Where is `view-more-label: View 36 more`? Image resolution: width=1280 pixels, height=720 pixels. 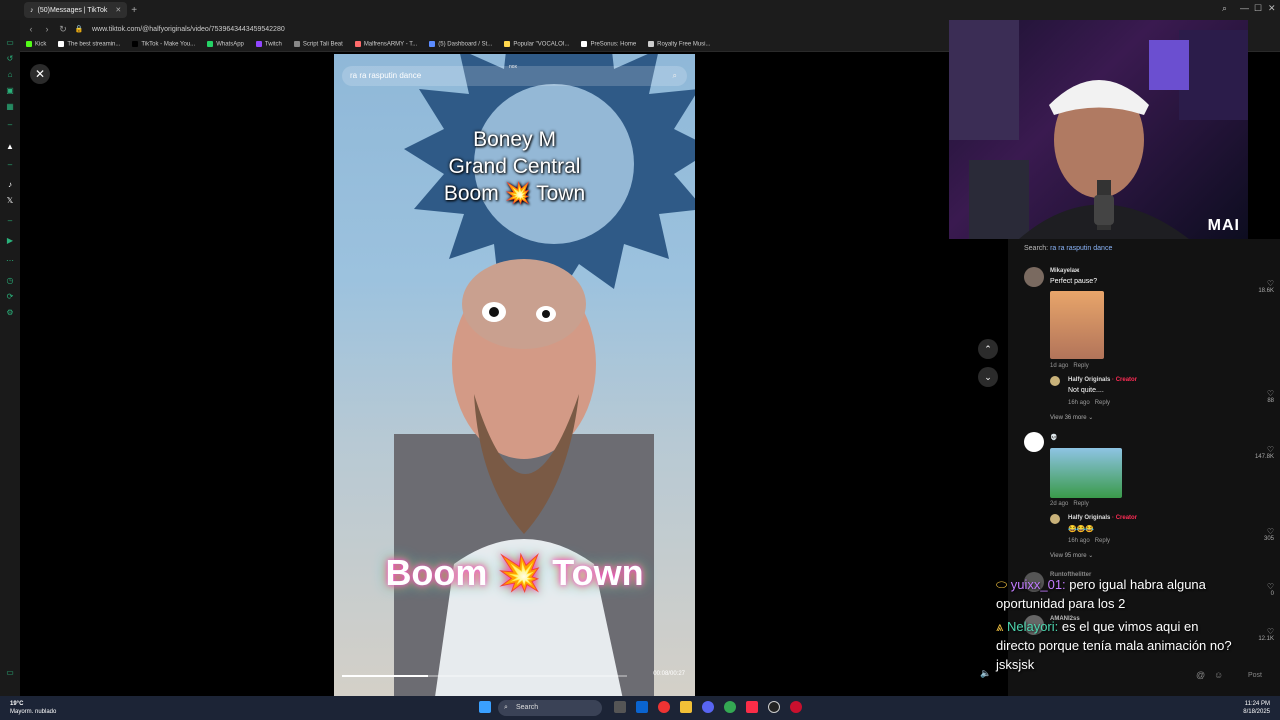 view-more-label: View 36 more is located at coordinates (1068, 418).